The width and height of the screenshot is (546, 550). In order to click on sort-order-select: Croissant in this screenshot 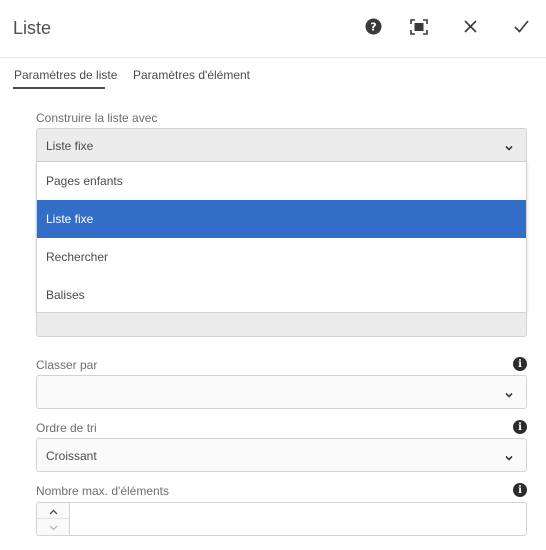, I will do `click(281, 455)`.